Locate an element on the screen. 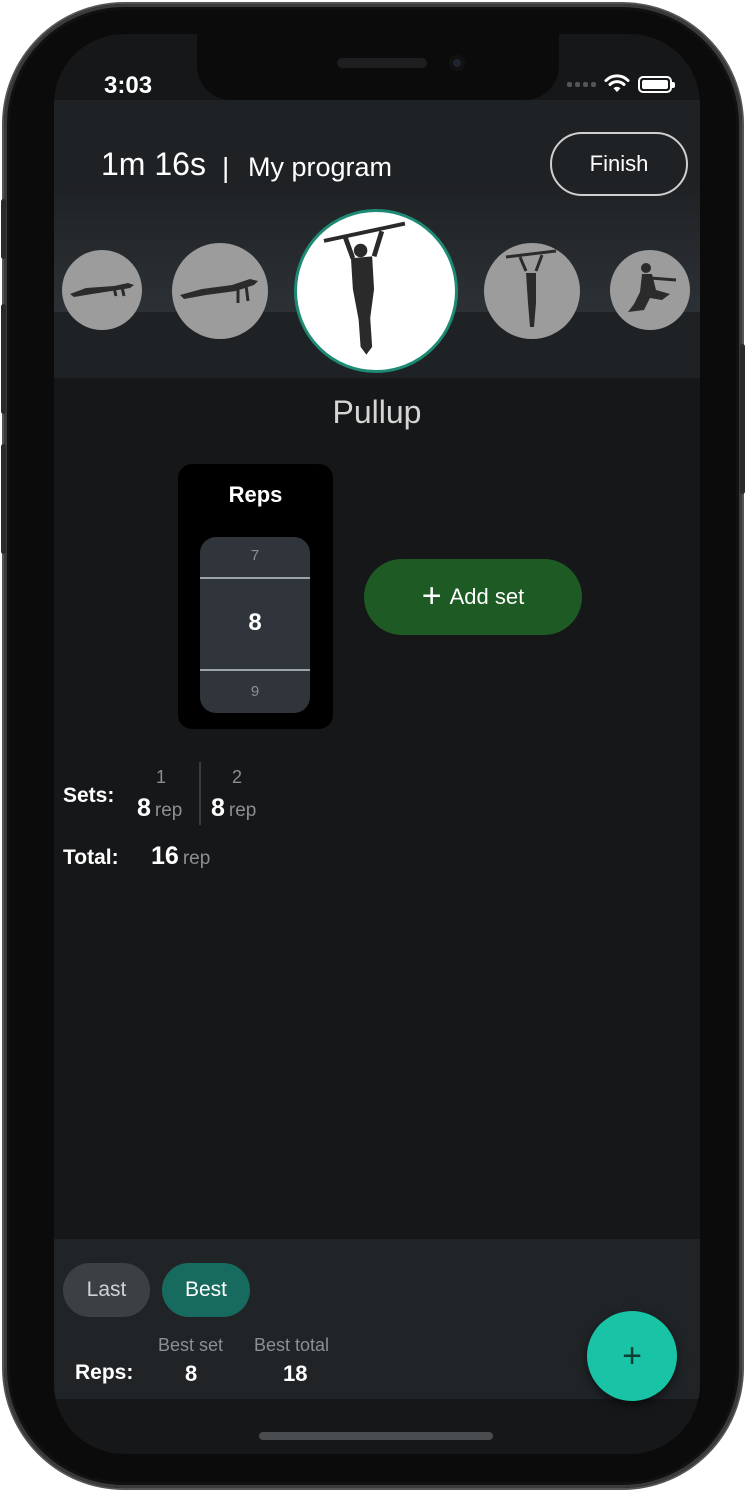 The width and height of the screenshot is (746, 1492). total-value: 16 rep is located at coordinates (181, 856).